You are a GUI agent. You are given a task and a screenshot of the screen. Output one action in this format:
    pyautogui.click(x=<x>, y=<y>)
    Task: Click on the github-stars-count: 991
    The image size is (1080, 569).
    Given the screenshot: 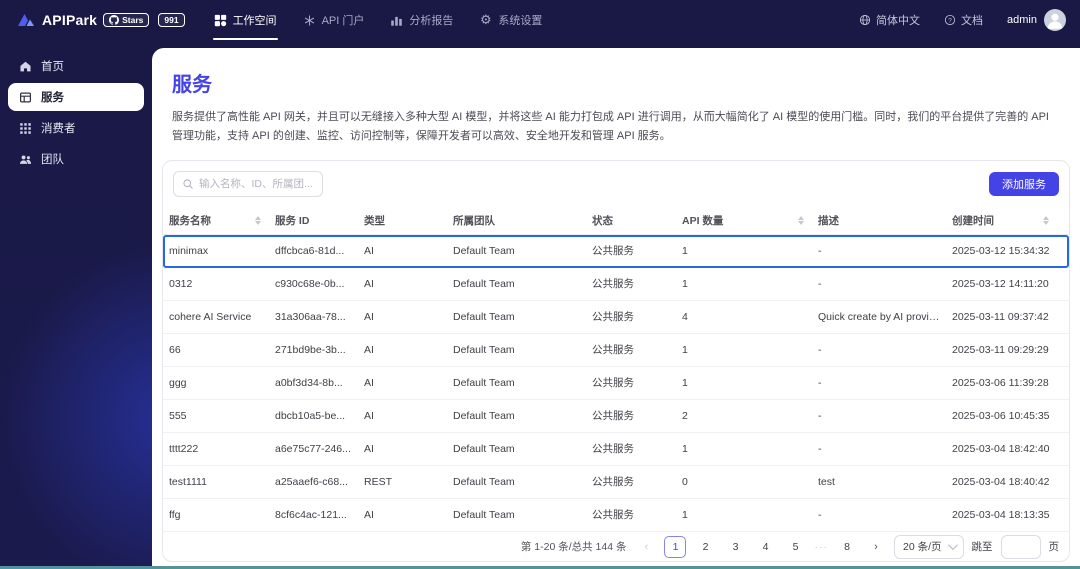 What is the action you would take?
    pyautogui.click(x=171, y=20)
    